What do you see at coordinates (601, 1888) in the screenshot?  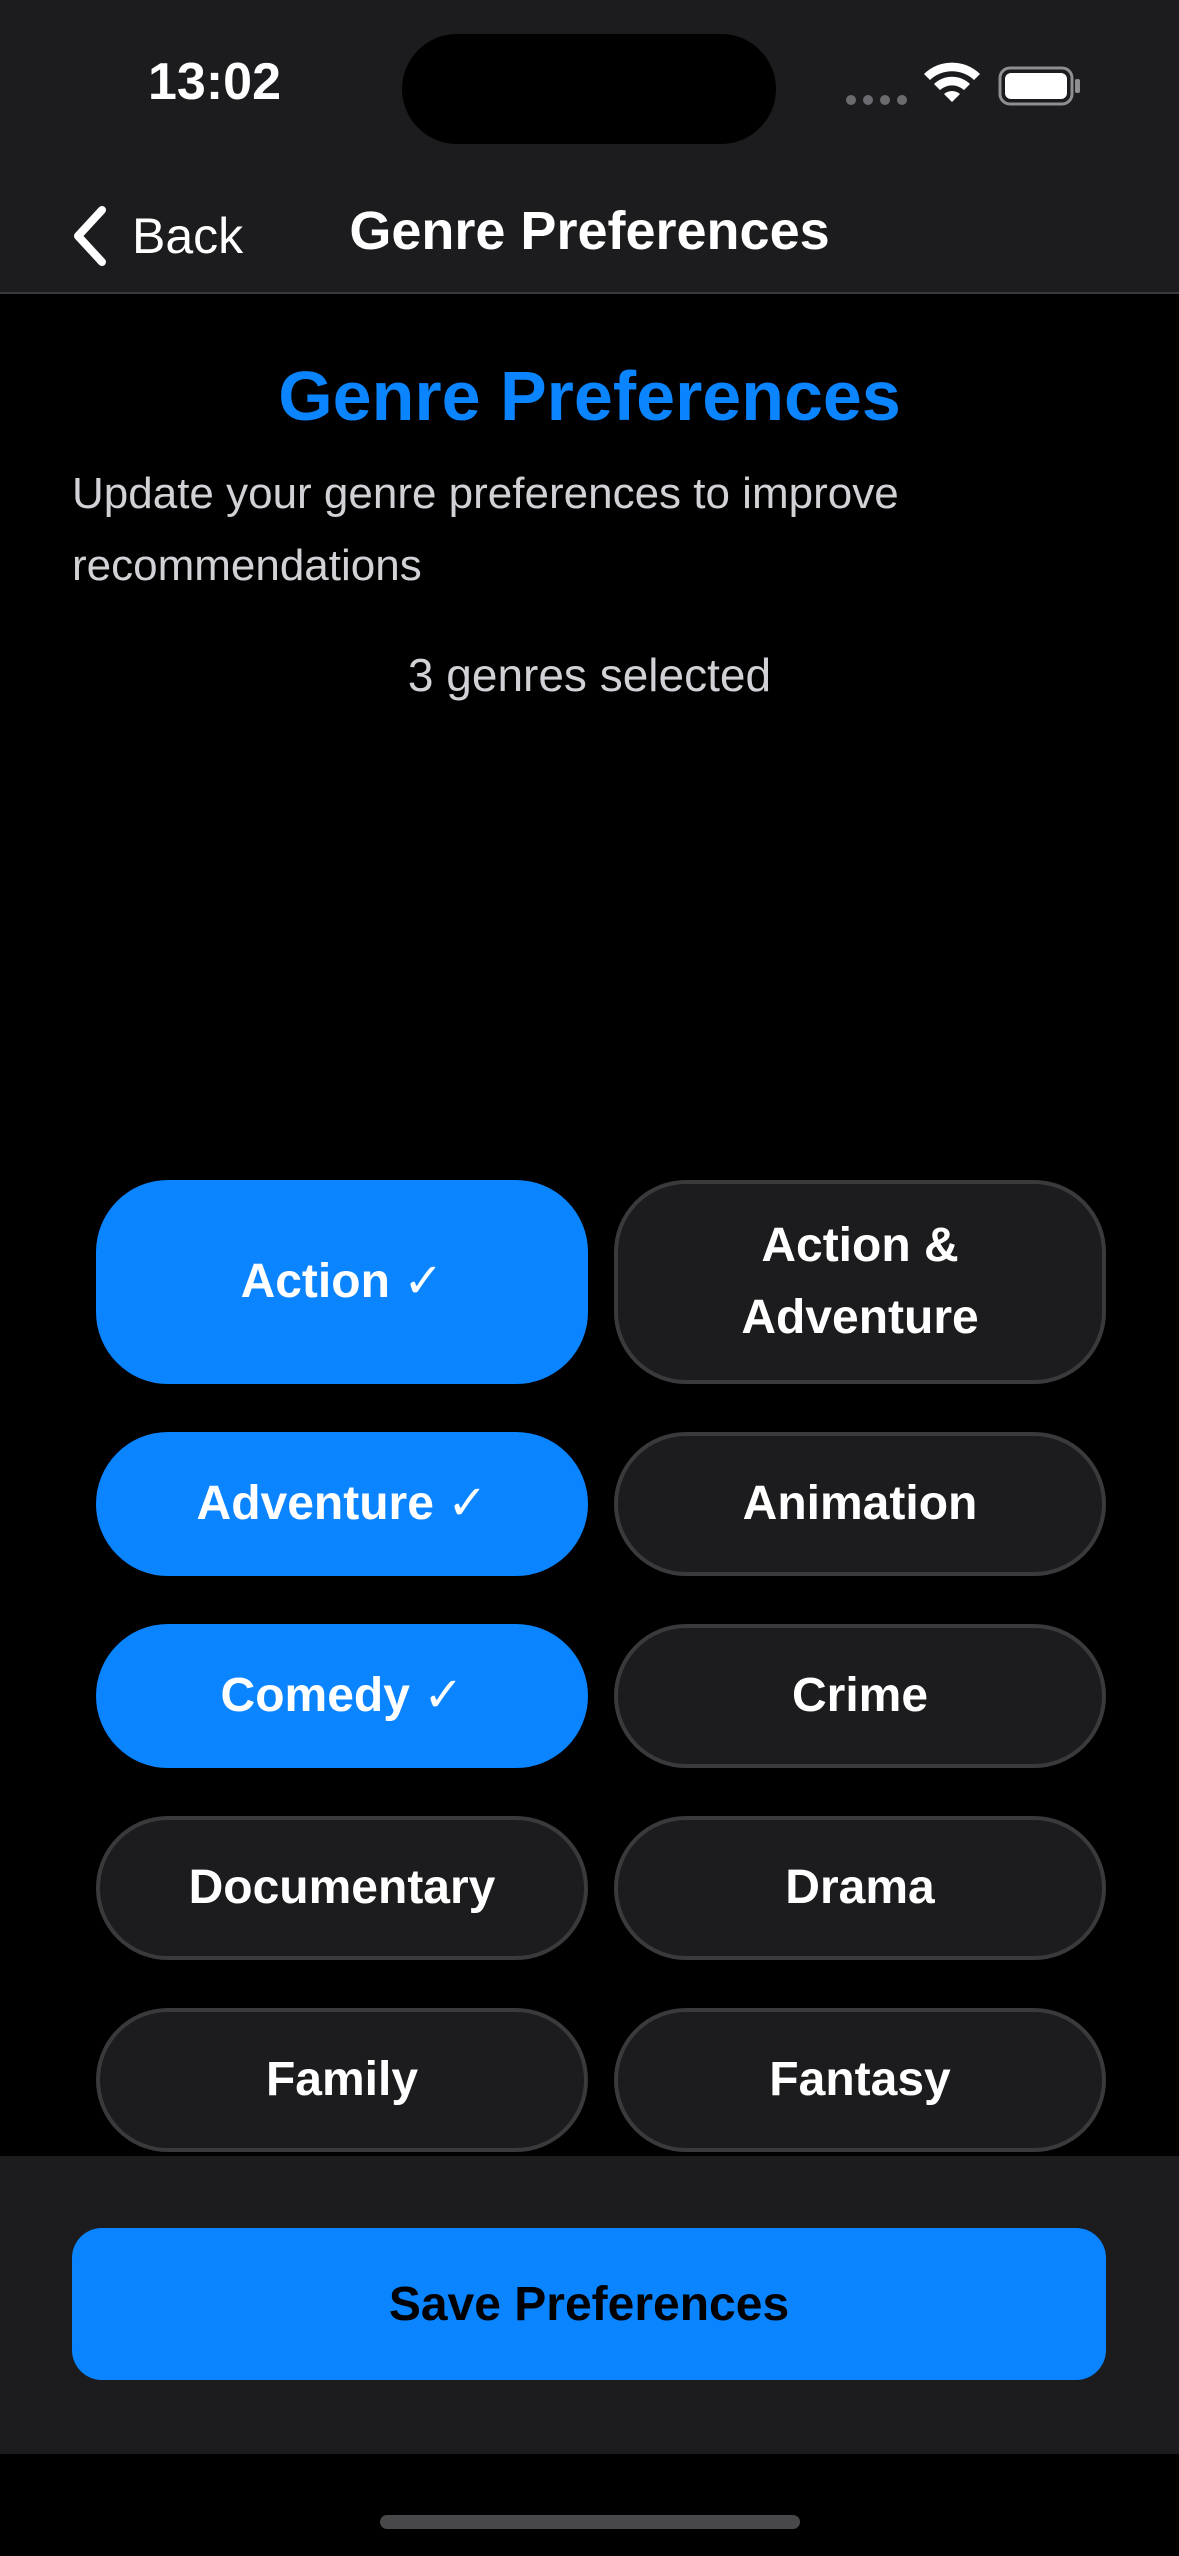 I see `genre-row: Documentary Drama` at bounding box center [601, 1888].